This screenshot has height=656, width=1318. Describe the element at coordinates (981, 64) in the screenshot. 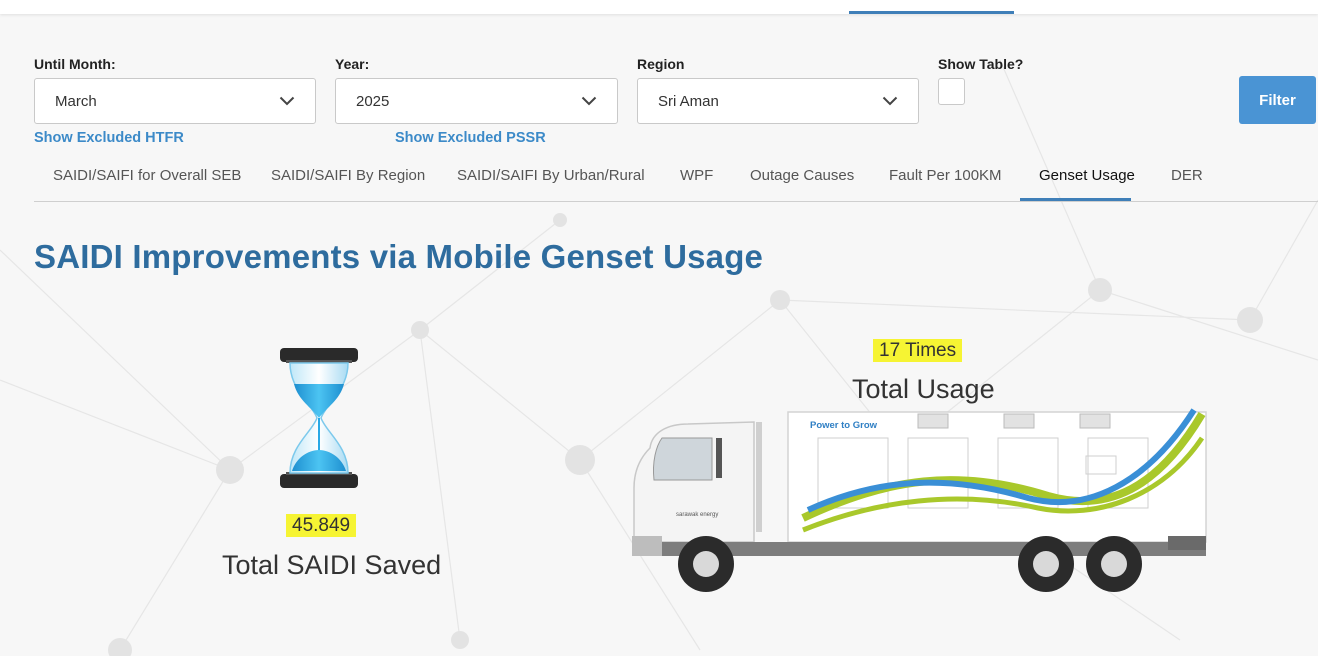

I see `show-table-label: Show Table?` at that location.